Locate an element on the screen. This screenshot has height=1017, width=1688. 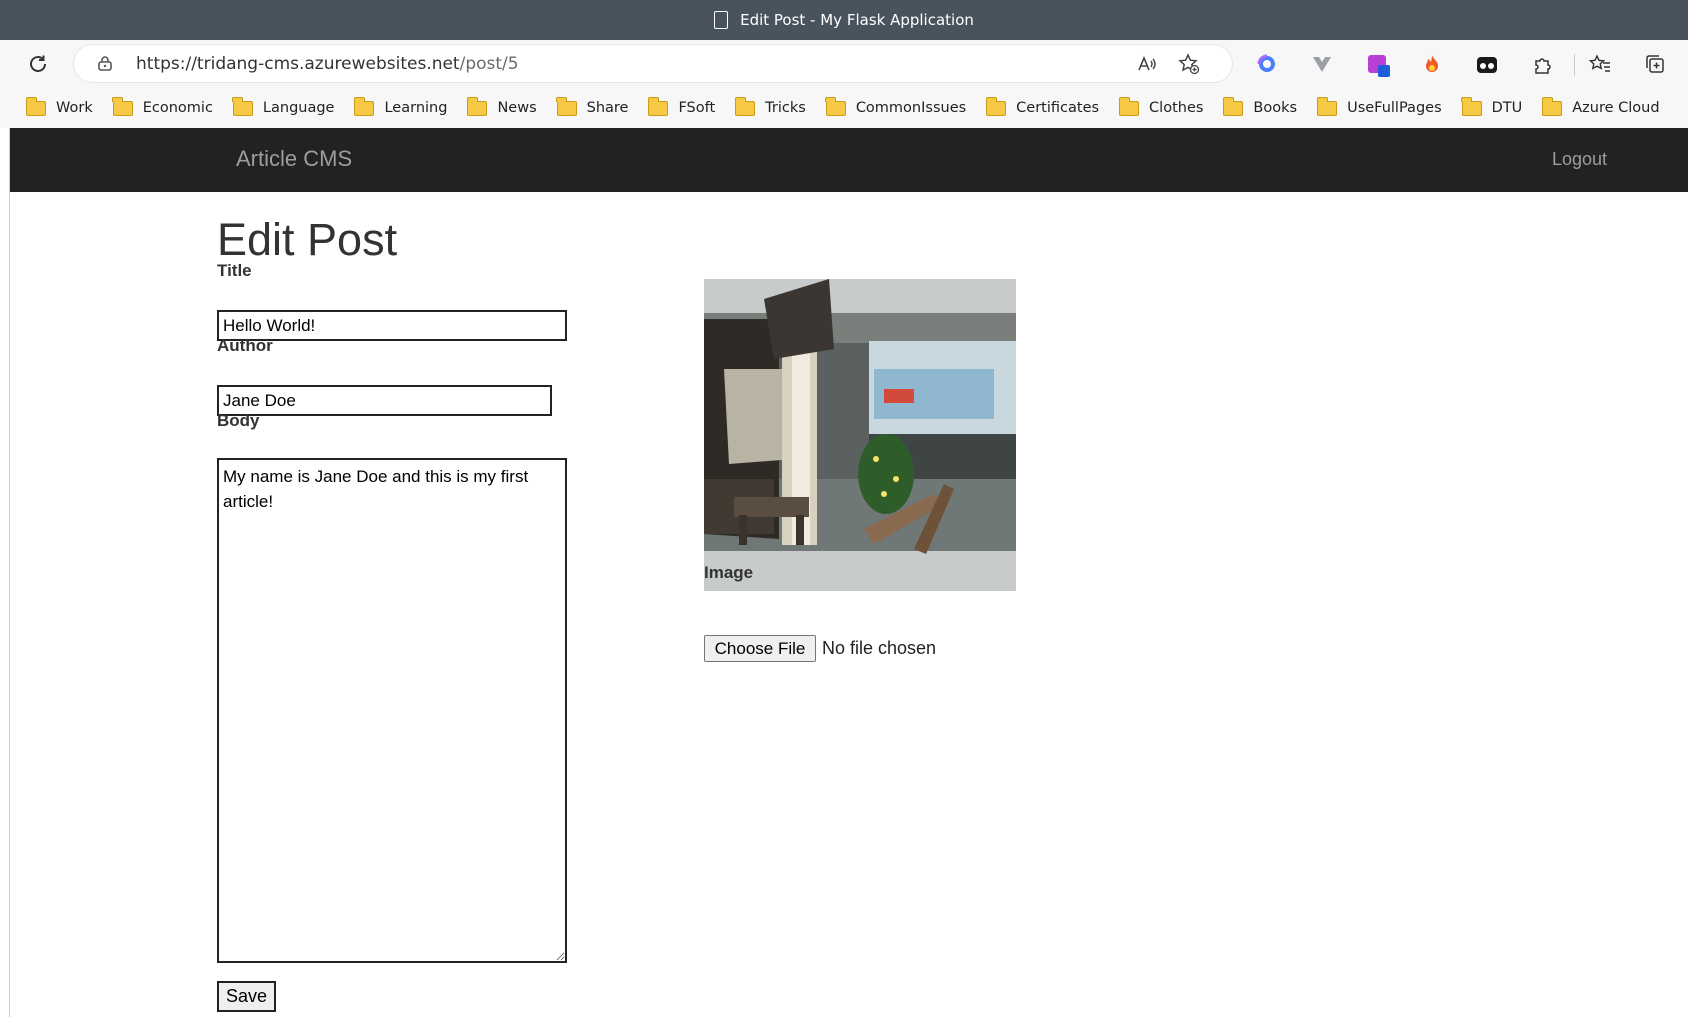
bookmark-learning: Learning is located at coordinates (400, 106).